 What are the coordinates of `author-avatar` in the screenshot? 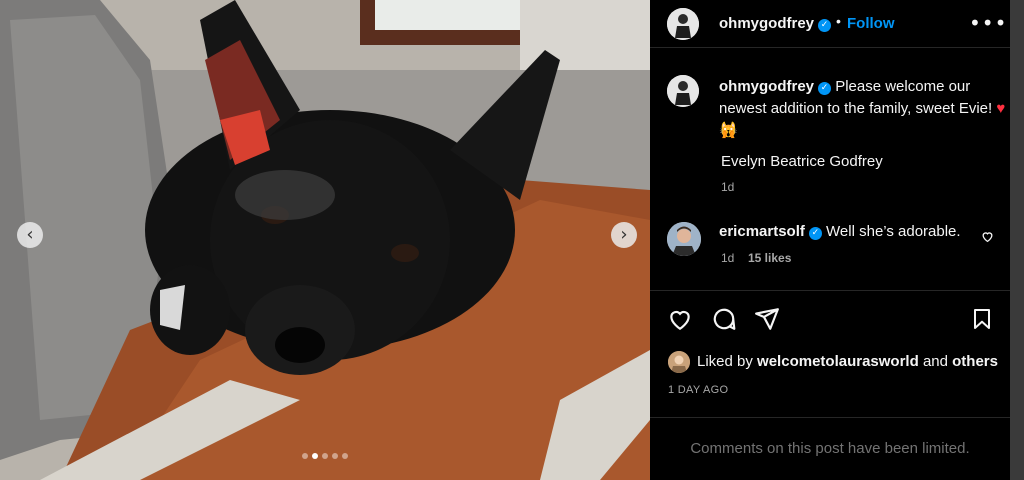 It's located at (683, 24).